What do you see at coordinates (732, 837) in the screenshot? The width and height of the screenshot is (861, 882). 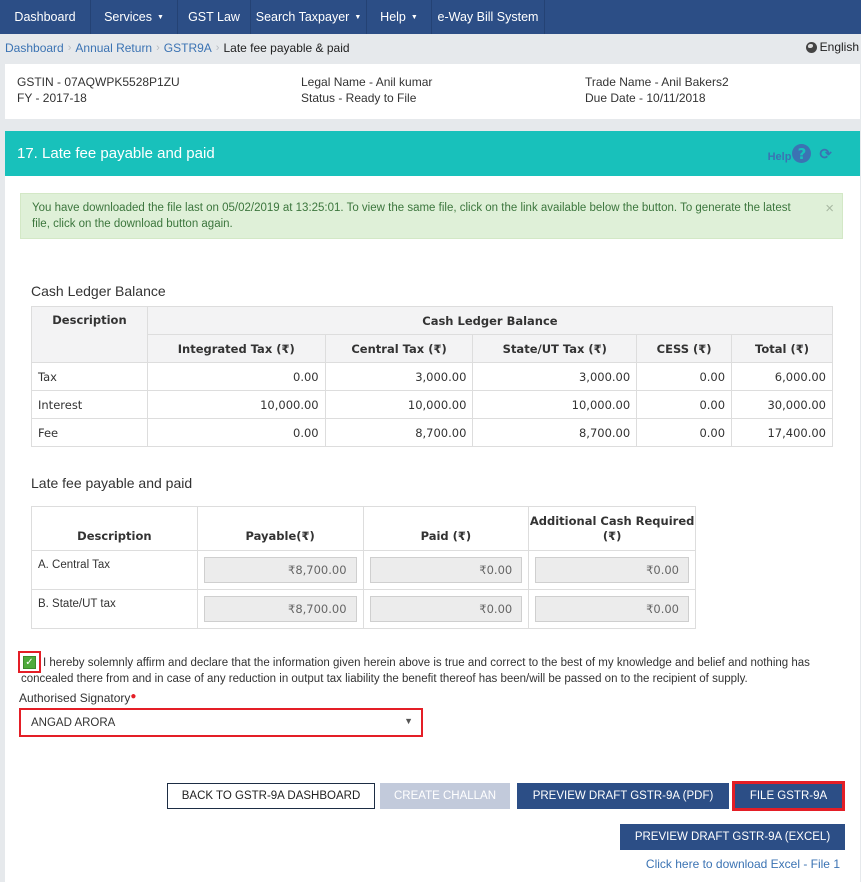 I see `preview-excel-button: PREVIEW DRAFT GSTR-9A (EXCEL)` at bounding box center [732, 837].